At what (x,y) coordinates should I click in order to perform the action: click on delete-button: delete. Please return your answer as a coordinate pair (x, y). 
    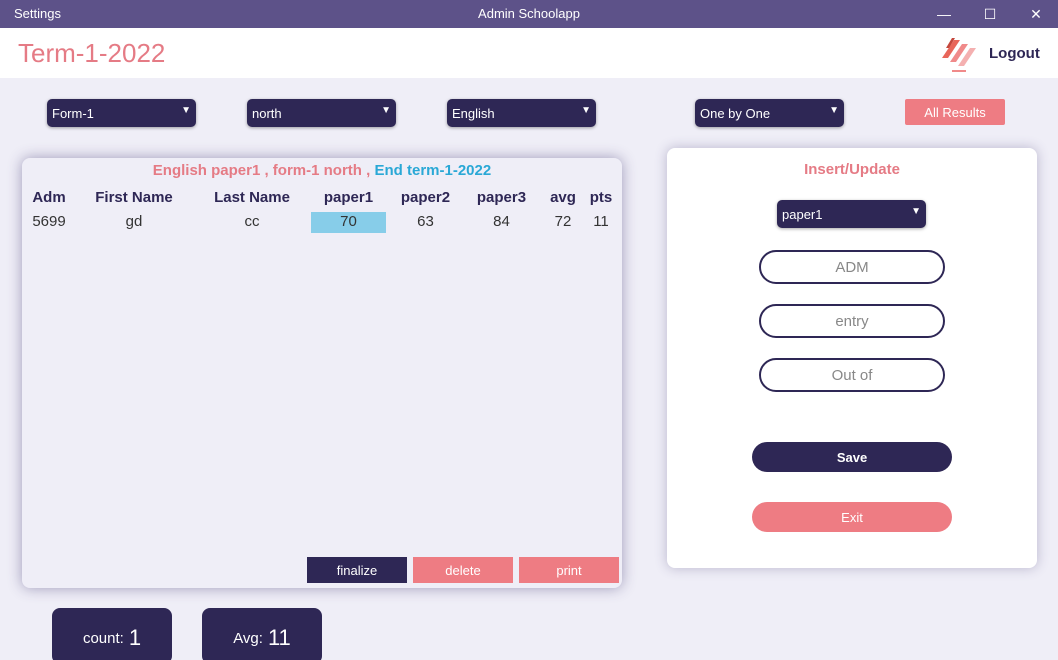
    Looking at the image, I should click on (463, 570).